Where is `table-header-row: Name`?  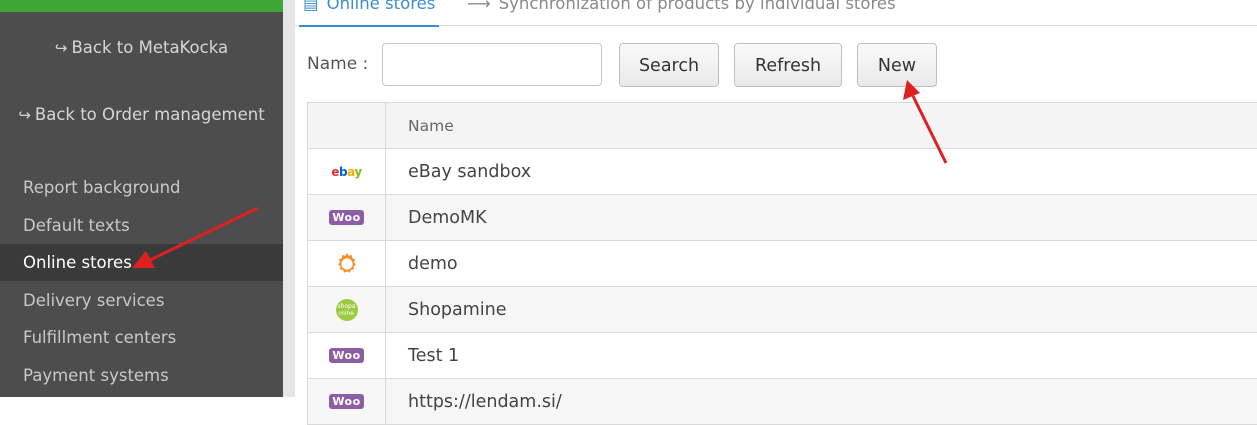 table-header-row: Name is located at coordinates (782, 126).